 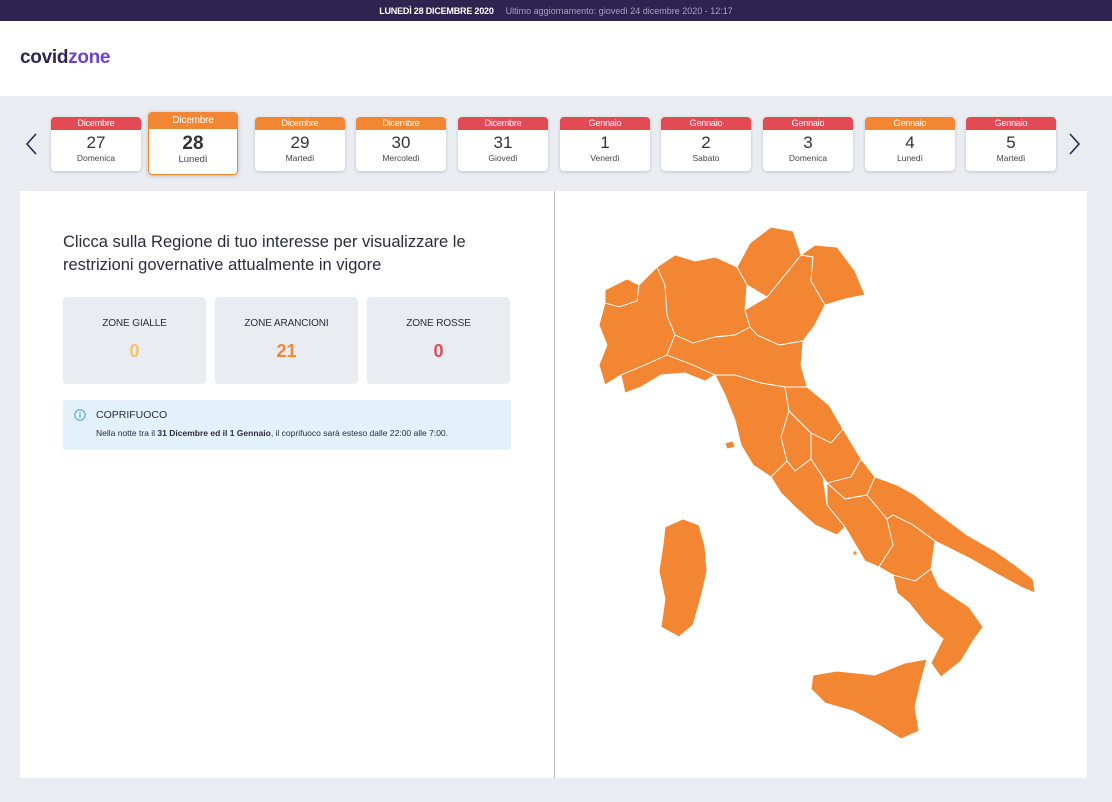 I want to click on logo-part-zone: zone, so click(x=89, y=57).